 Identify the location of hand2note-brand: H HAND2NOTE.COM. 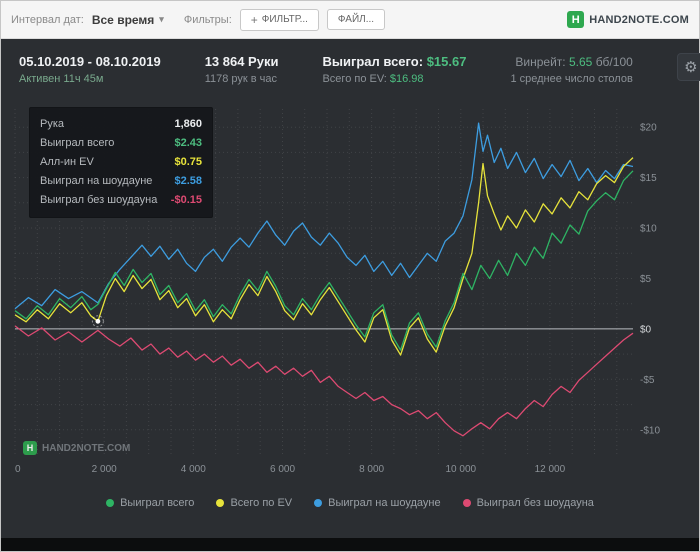
(628, 19).